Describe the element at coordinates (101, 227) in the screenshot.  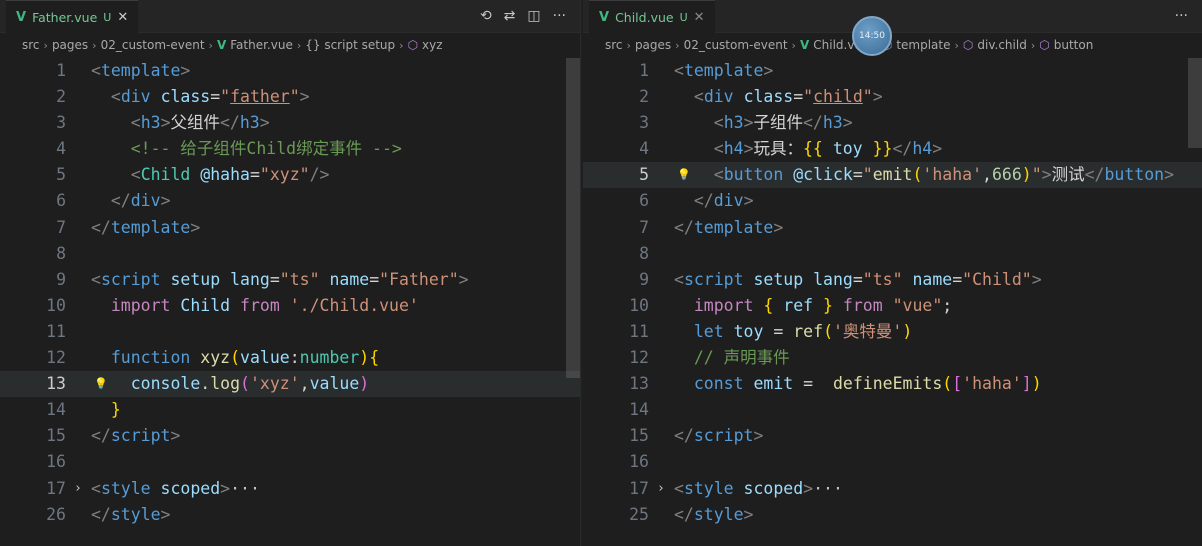
I see `code-token: </` at that location.